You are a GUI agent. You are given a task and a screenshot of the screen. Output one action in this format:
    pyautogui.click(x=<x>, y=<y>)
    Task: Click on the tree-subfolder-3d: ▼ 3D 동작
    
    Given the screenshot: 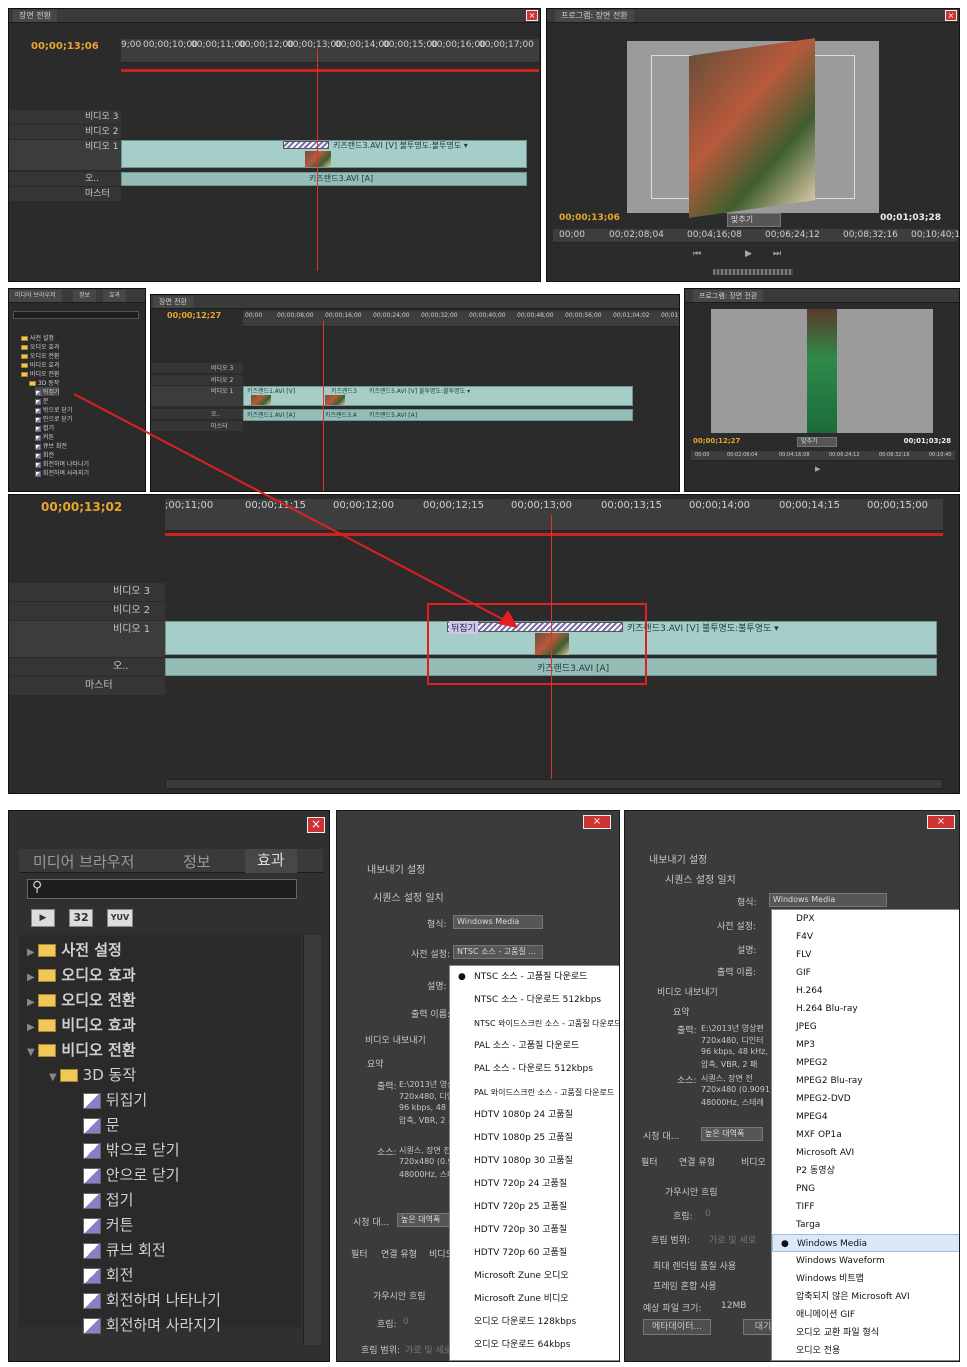 What is the action you would take?
    pyautogui.click(x=92, y=1074)
    